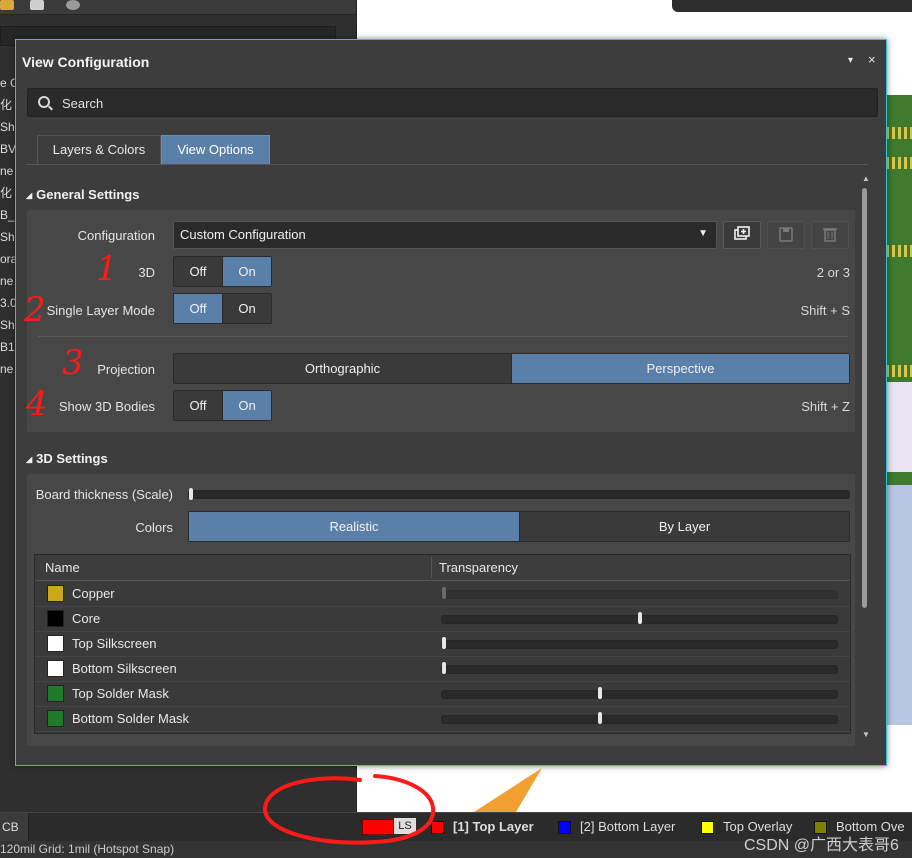 Image resolution: width=912 pixels, height=858 pixels. What do you see at coordinates (247, 271) in the screenshot?
I see `3d-on-button: On` at bounding box center [247, 271].